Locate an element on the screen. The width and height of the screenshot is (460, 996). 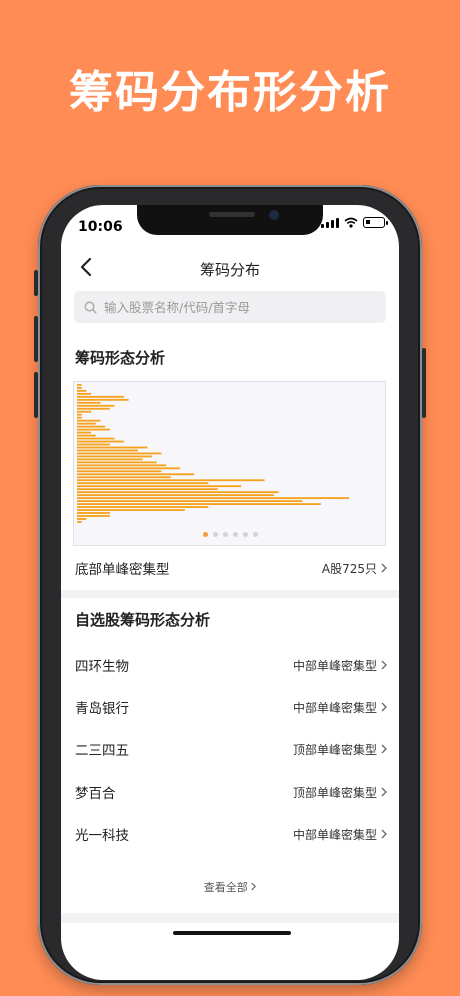
nav-bar: 筹码分布 is located at coordinates (230, 269).